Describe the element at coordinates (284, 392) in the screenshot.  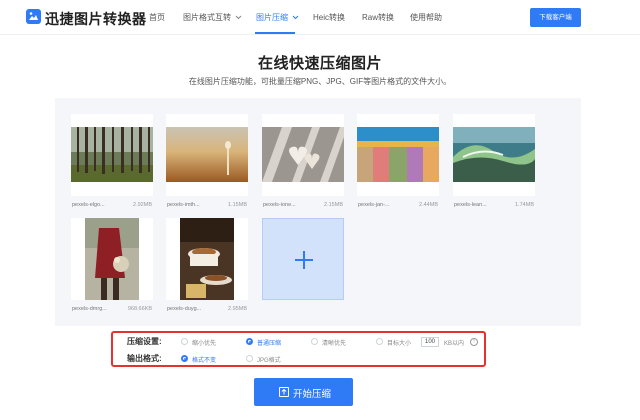
I see `upload-icon` at that location.